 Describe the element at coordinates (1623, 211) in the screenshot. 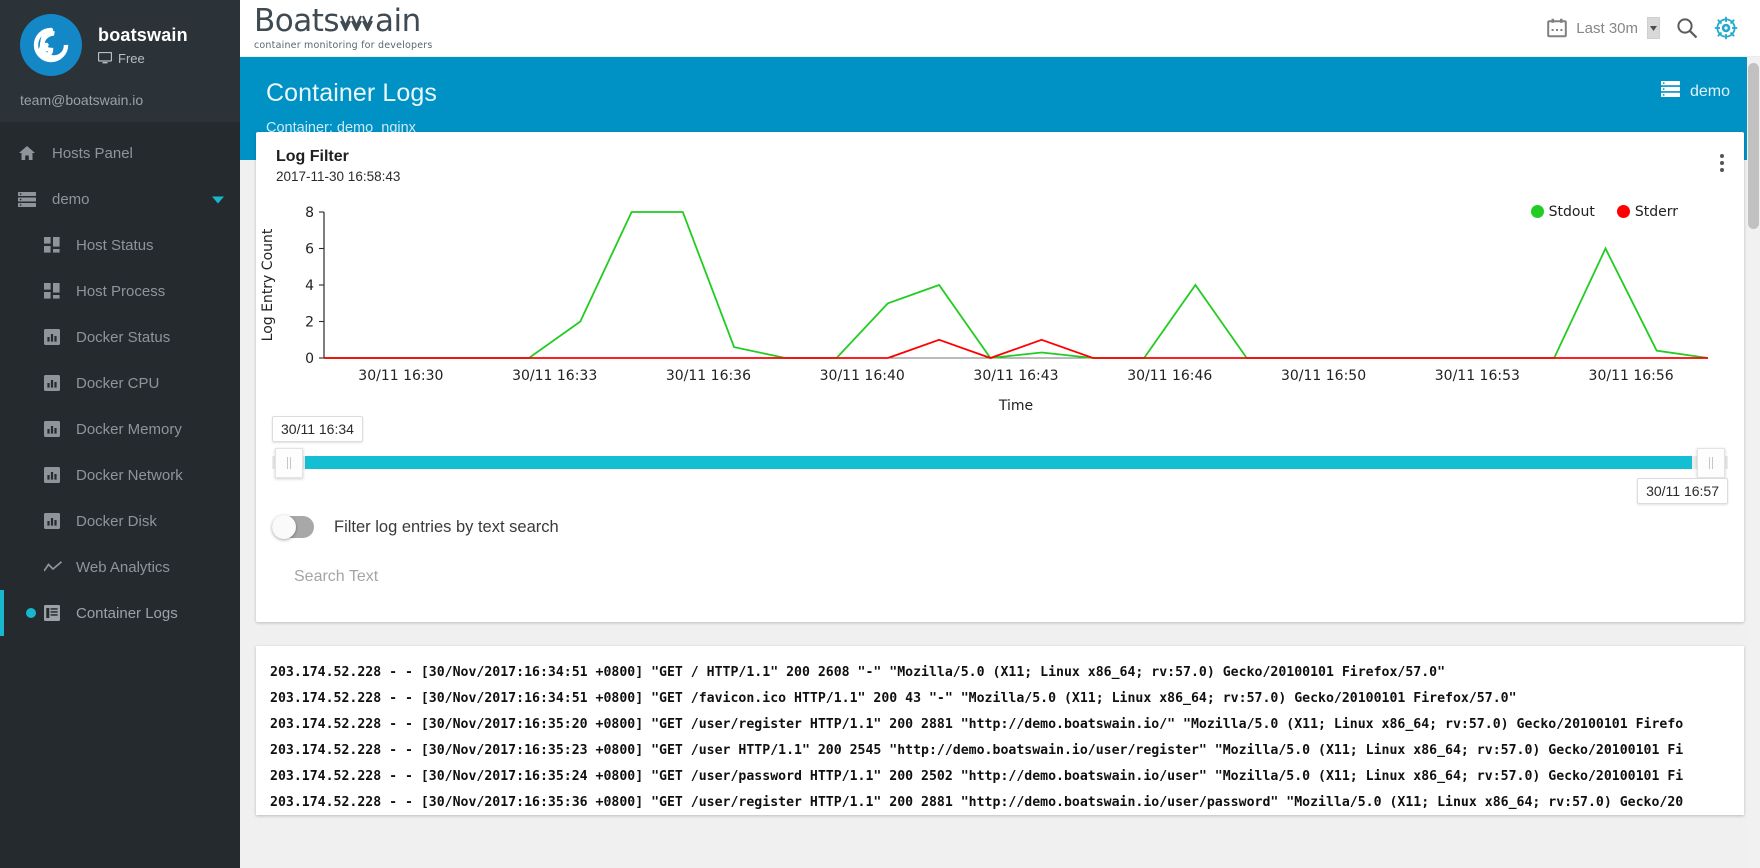

I see `legend-swatch-stderr` at that location.